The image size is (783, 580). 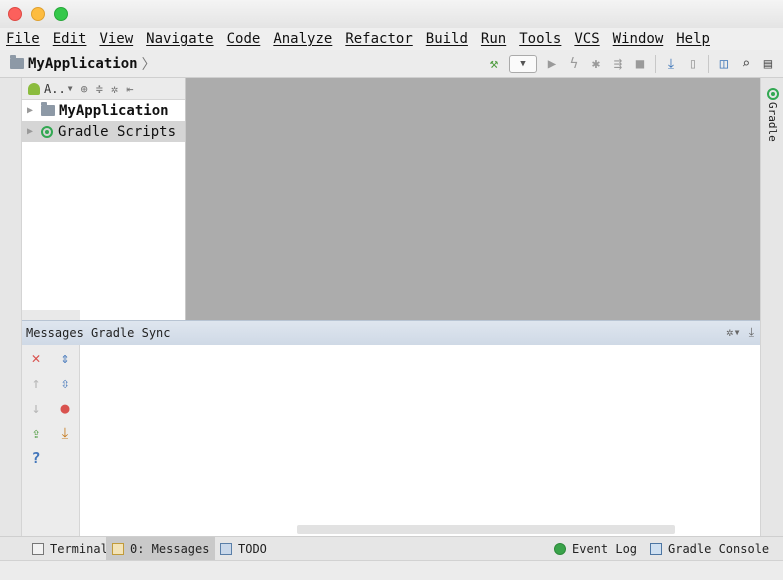 I want to click on menu-help: Help, so click(x=693, y=39).